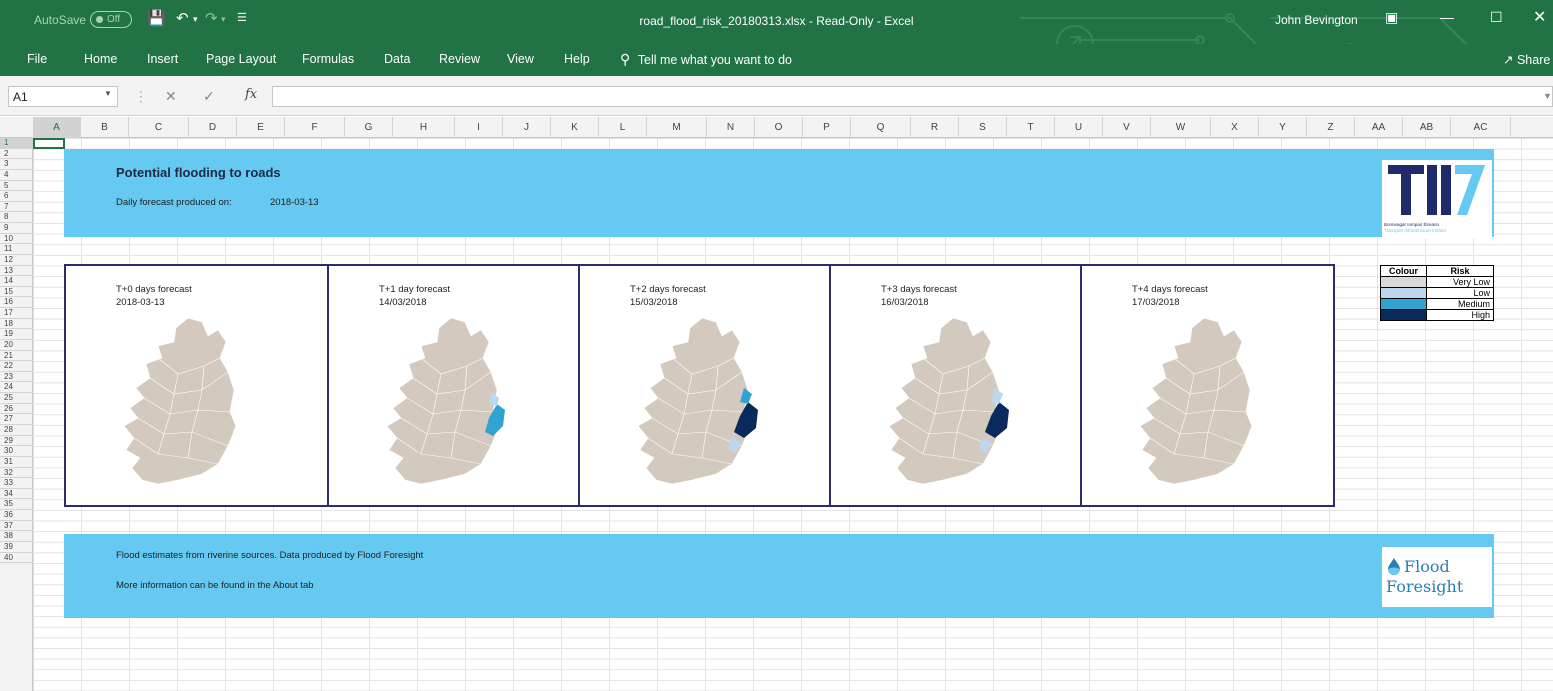 The width and height of the screenshot is (1553, 691). What do you see at coordinates (16, 324) in the screenshot?
I see `row-header: 18` at bounding box center [16, 324].